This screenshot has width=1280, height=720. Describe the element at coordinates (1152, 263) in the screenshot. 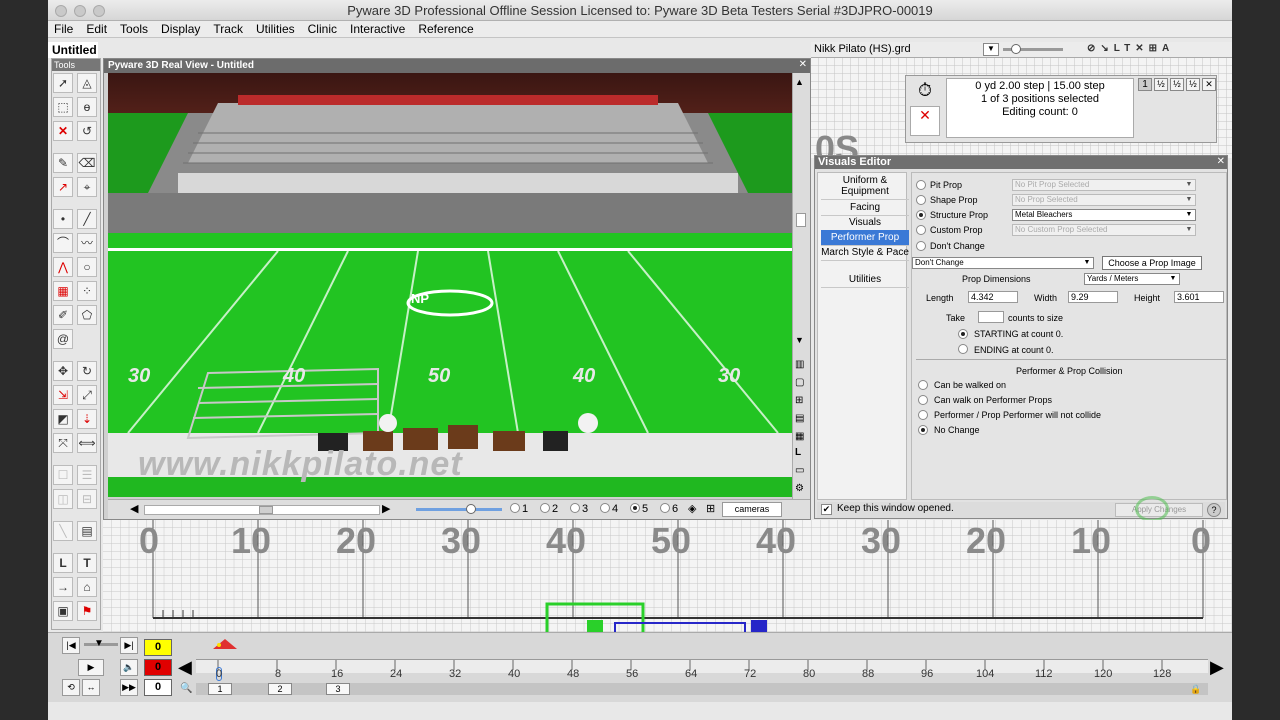

I see `choose-prop-image-button: Choose a Prop Image` at that location.